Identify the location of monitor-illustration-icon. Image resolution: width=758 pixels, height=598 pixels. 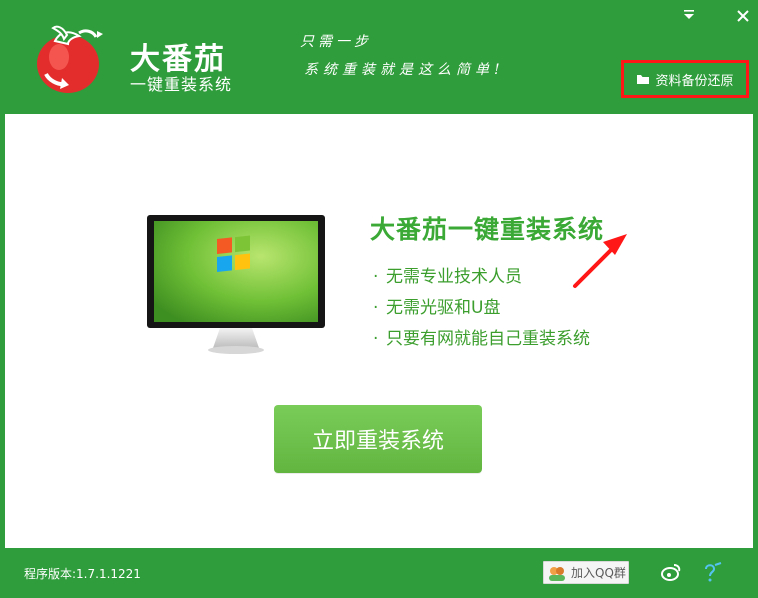
(236, 284).